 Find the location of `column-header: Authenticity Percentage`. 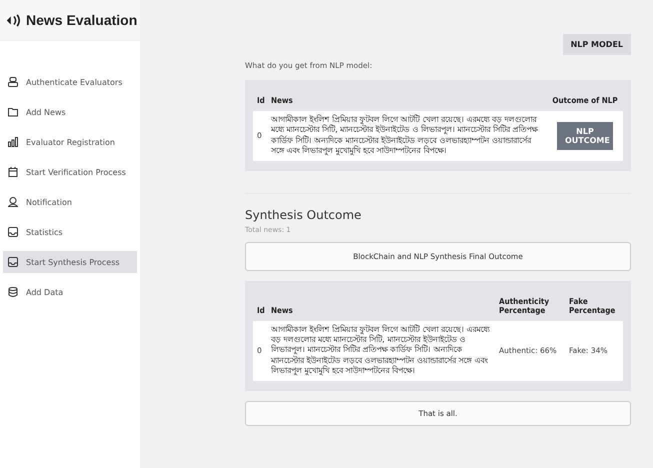

column-header: Authenticity Percentage is located at coordinates (524, 305).